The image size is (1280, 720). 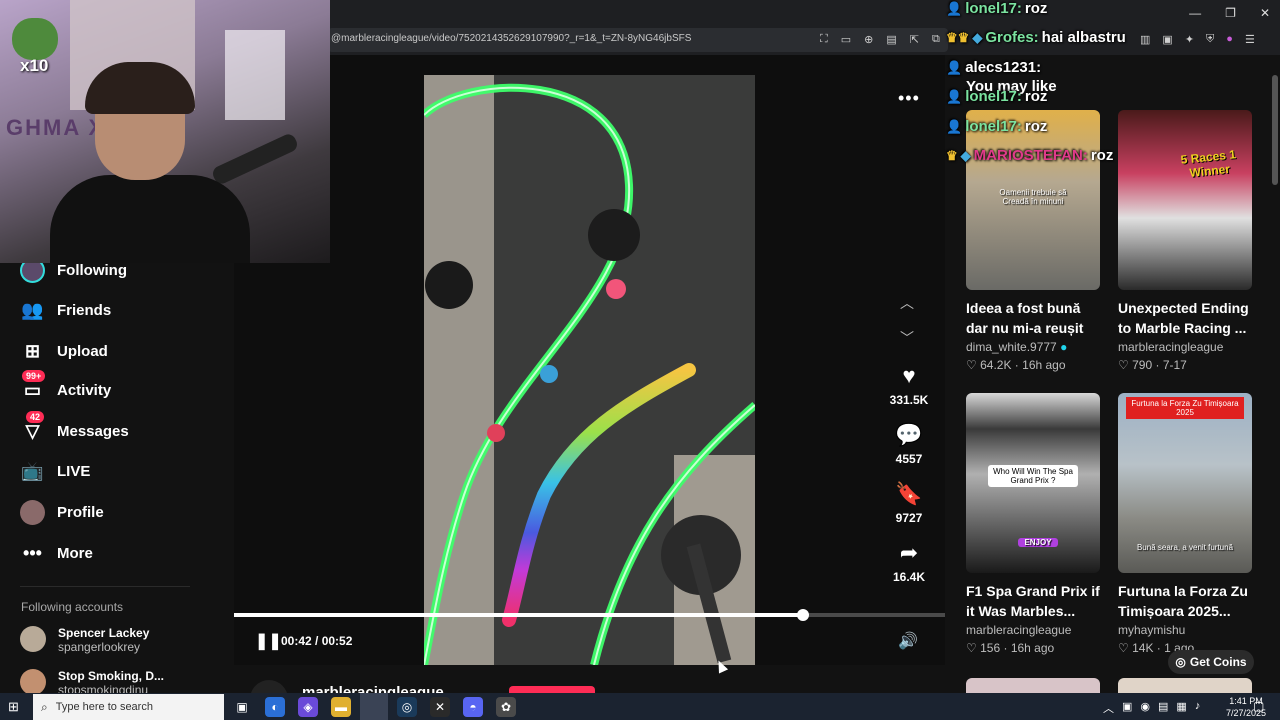 I want to click on discord-icon: ◓, so click(x=473, y=707).